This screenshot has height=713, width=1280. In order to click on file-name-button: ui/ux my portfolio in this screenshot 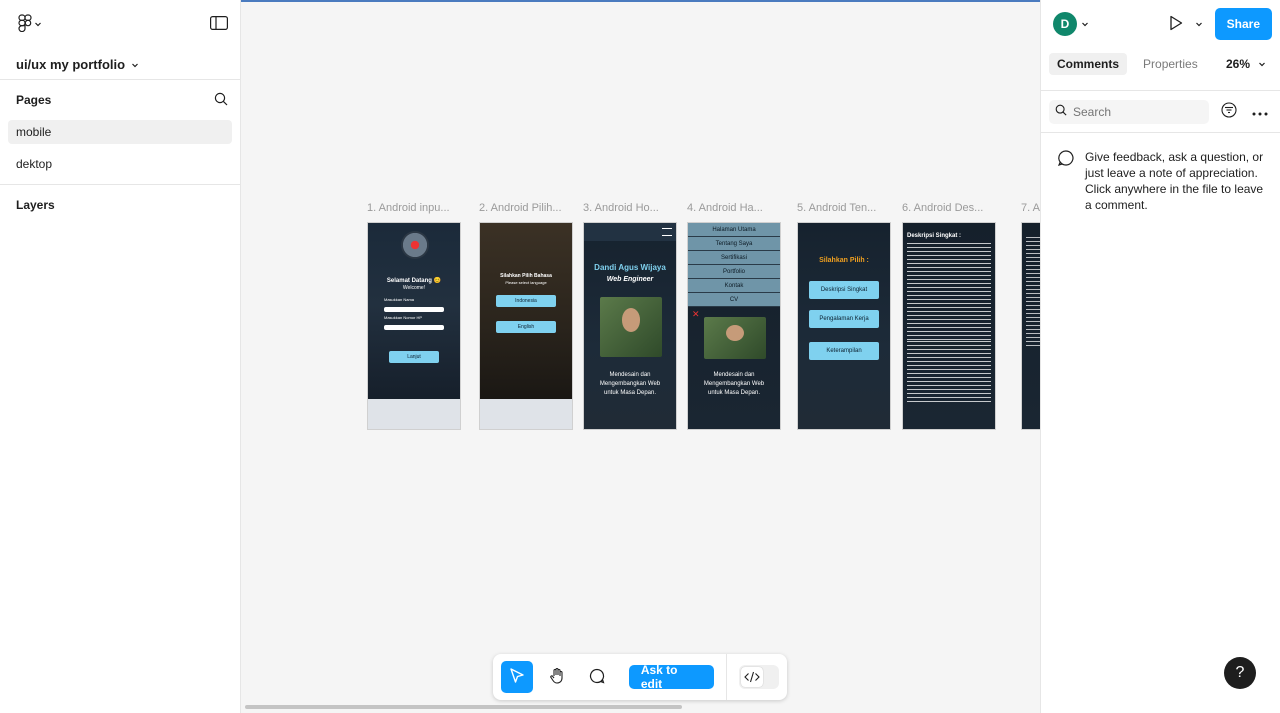, I will do `click(120, 63)`.